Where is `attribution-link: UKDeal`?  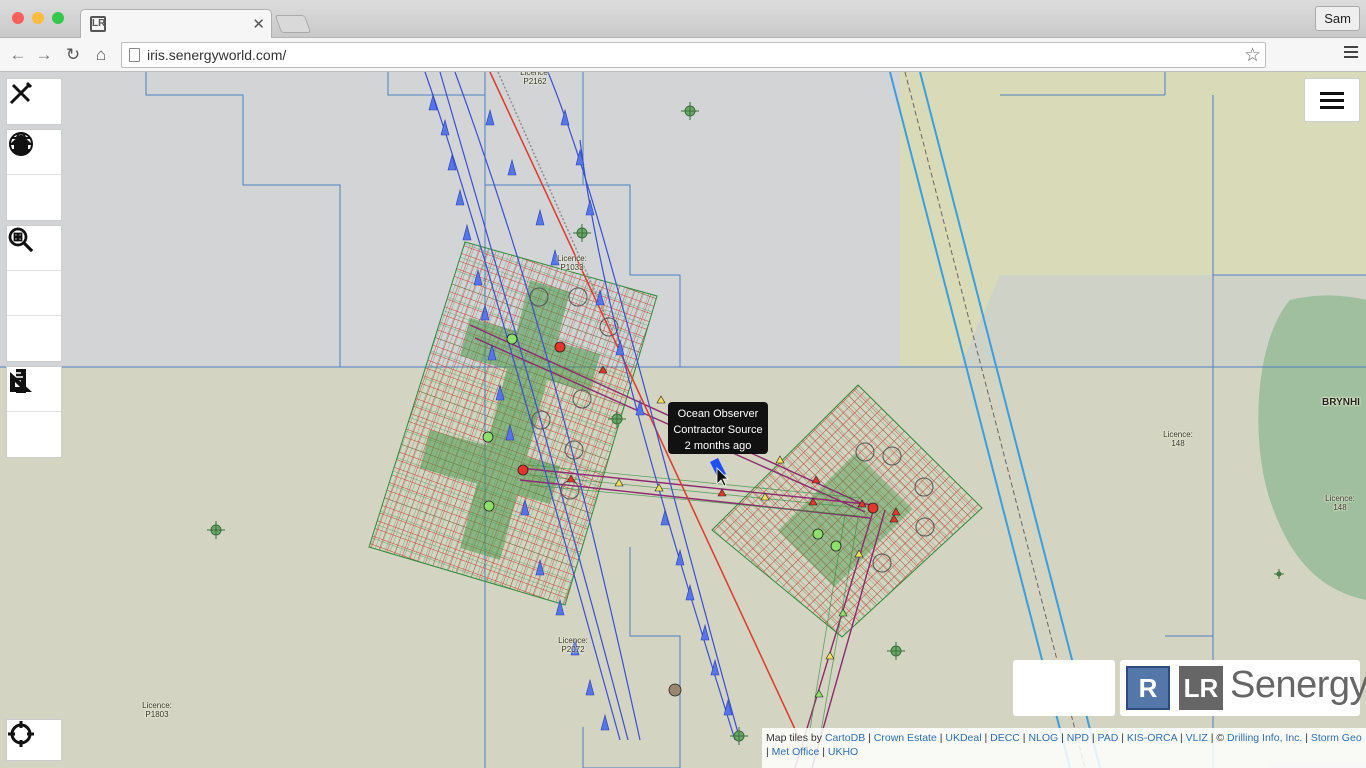 attribution-link: UKDeal is located at coordinates (963, 738).